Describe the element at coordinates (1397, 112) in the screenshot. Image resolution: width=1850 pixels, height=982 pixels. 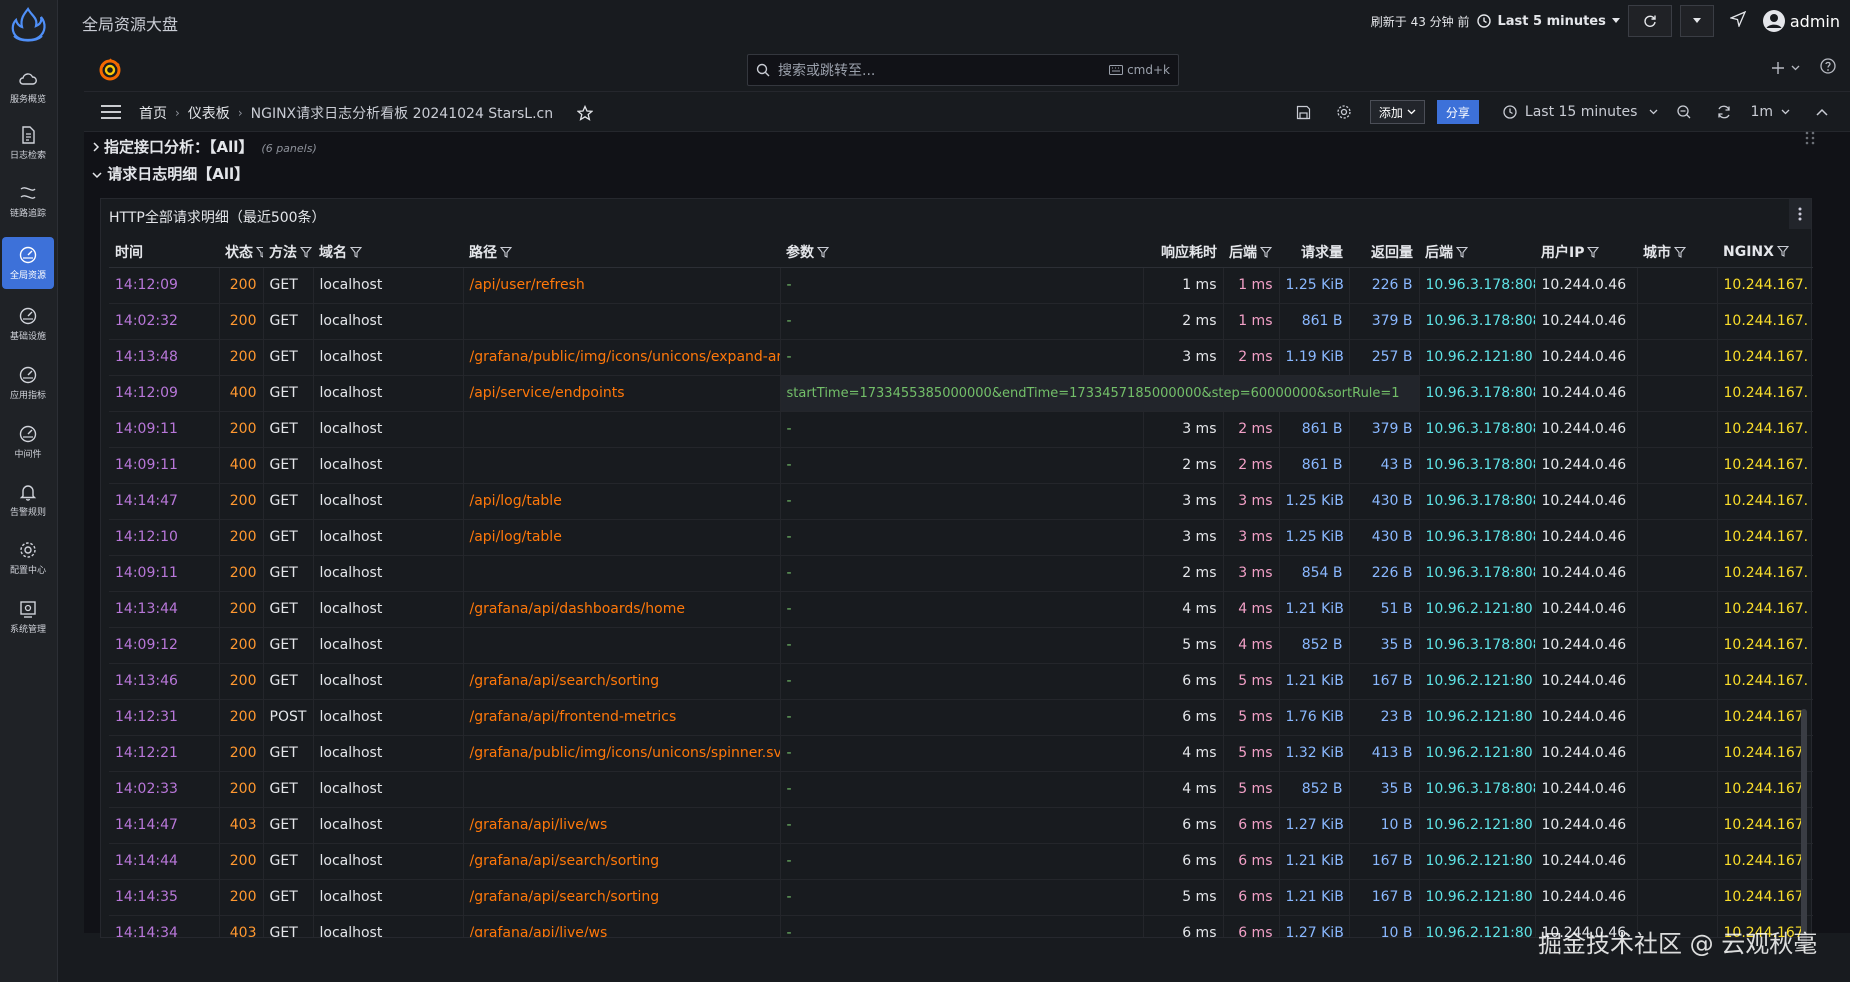
I see `add-button: 添加` at that location.